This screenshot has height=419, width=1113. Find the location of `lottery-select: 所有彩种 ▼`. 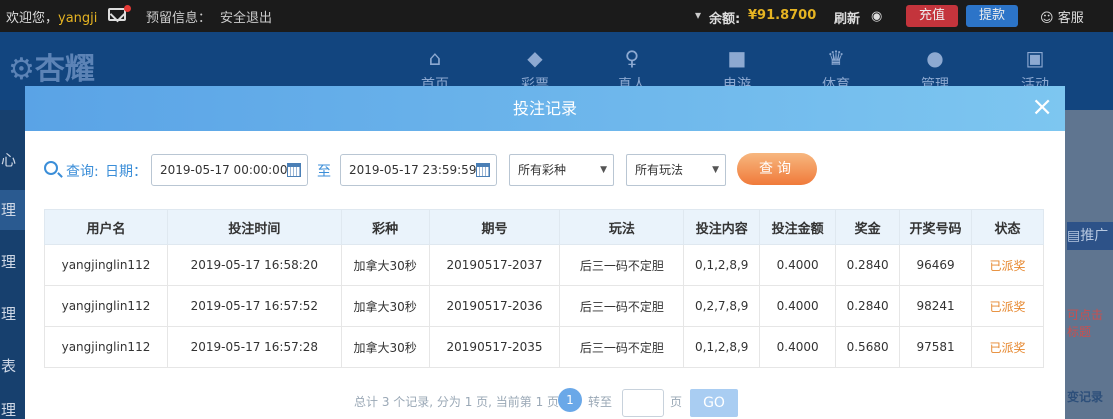

lottery-select: 所有彩种 ▼ is located at coordinates (561, 170).